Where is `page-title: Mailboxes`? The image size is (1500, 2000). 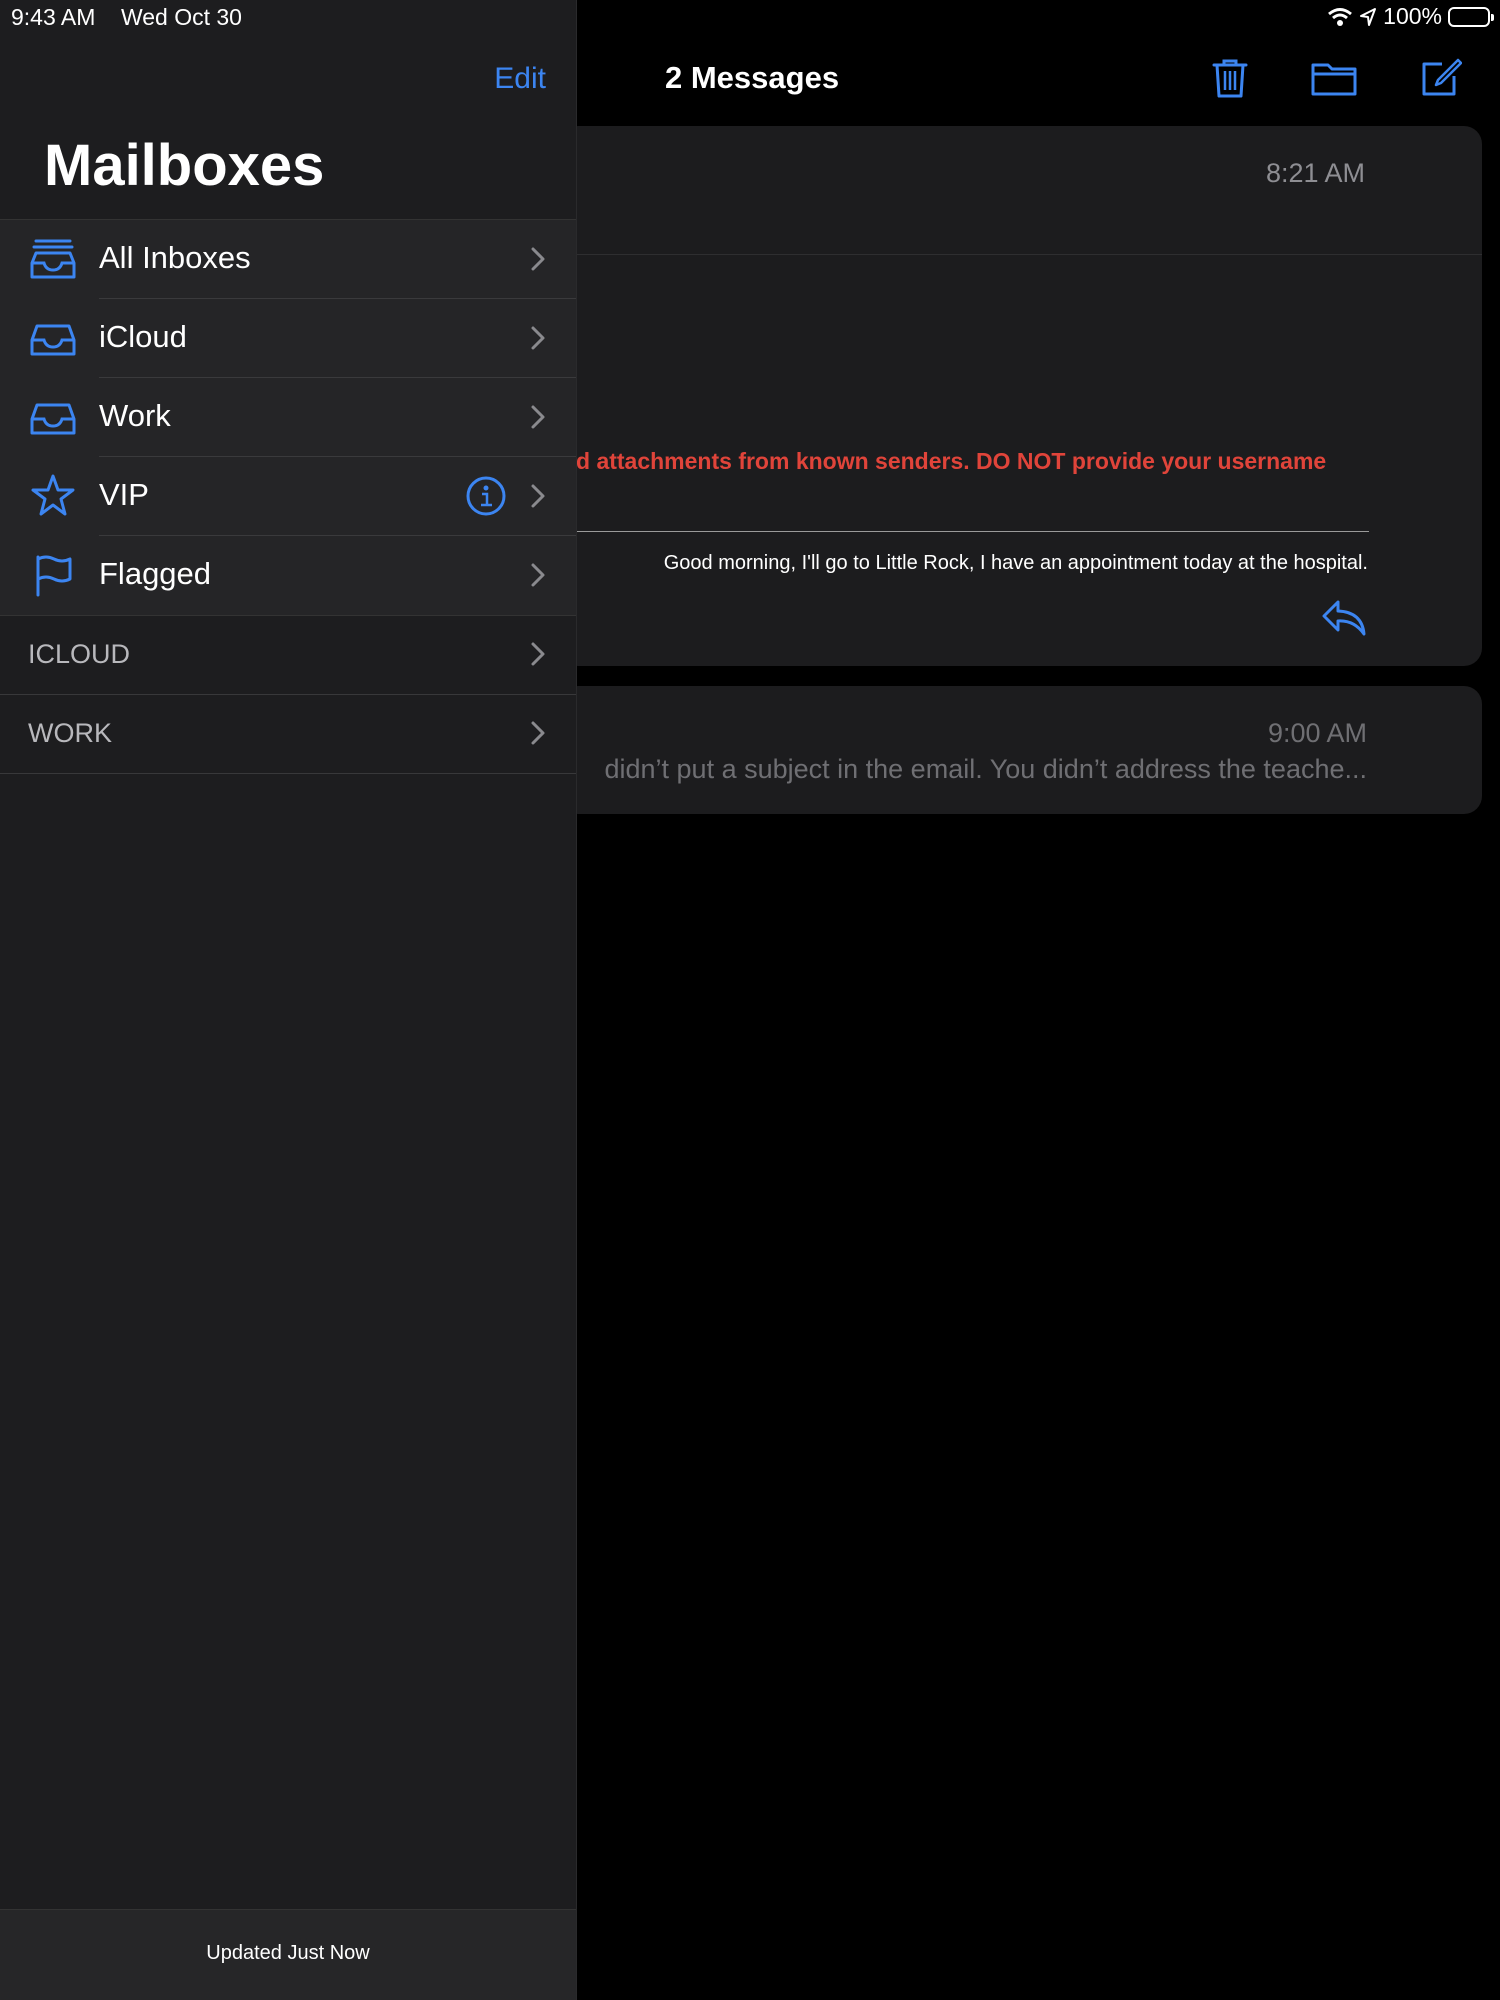
page-title: Mailboxes is located at coordinates (184, 165).